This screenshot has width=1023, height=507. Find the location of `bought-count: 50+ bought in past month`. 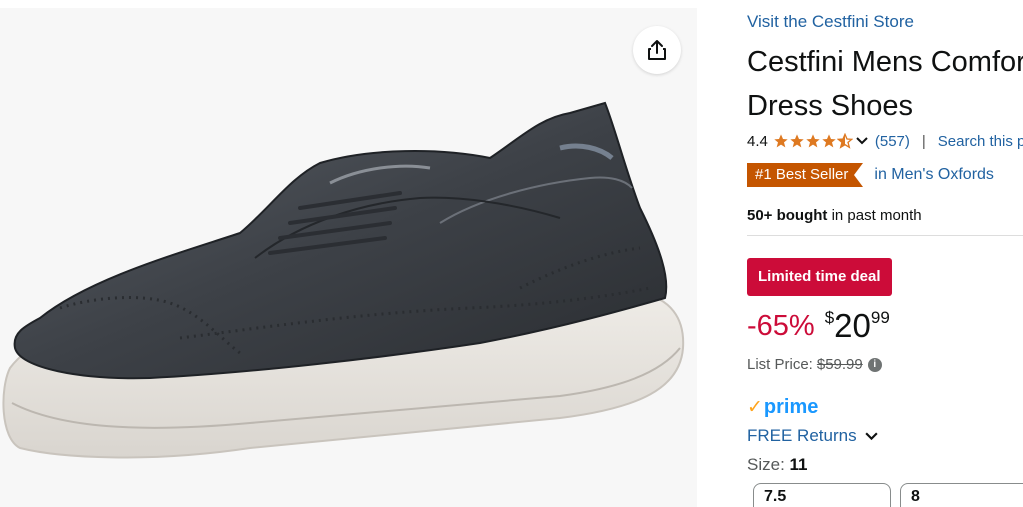

bought-count: 50+ bought in past month is located at coordinates (834, 215).